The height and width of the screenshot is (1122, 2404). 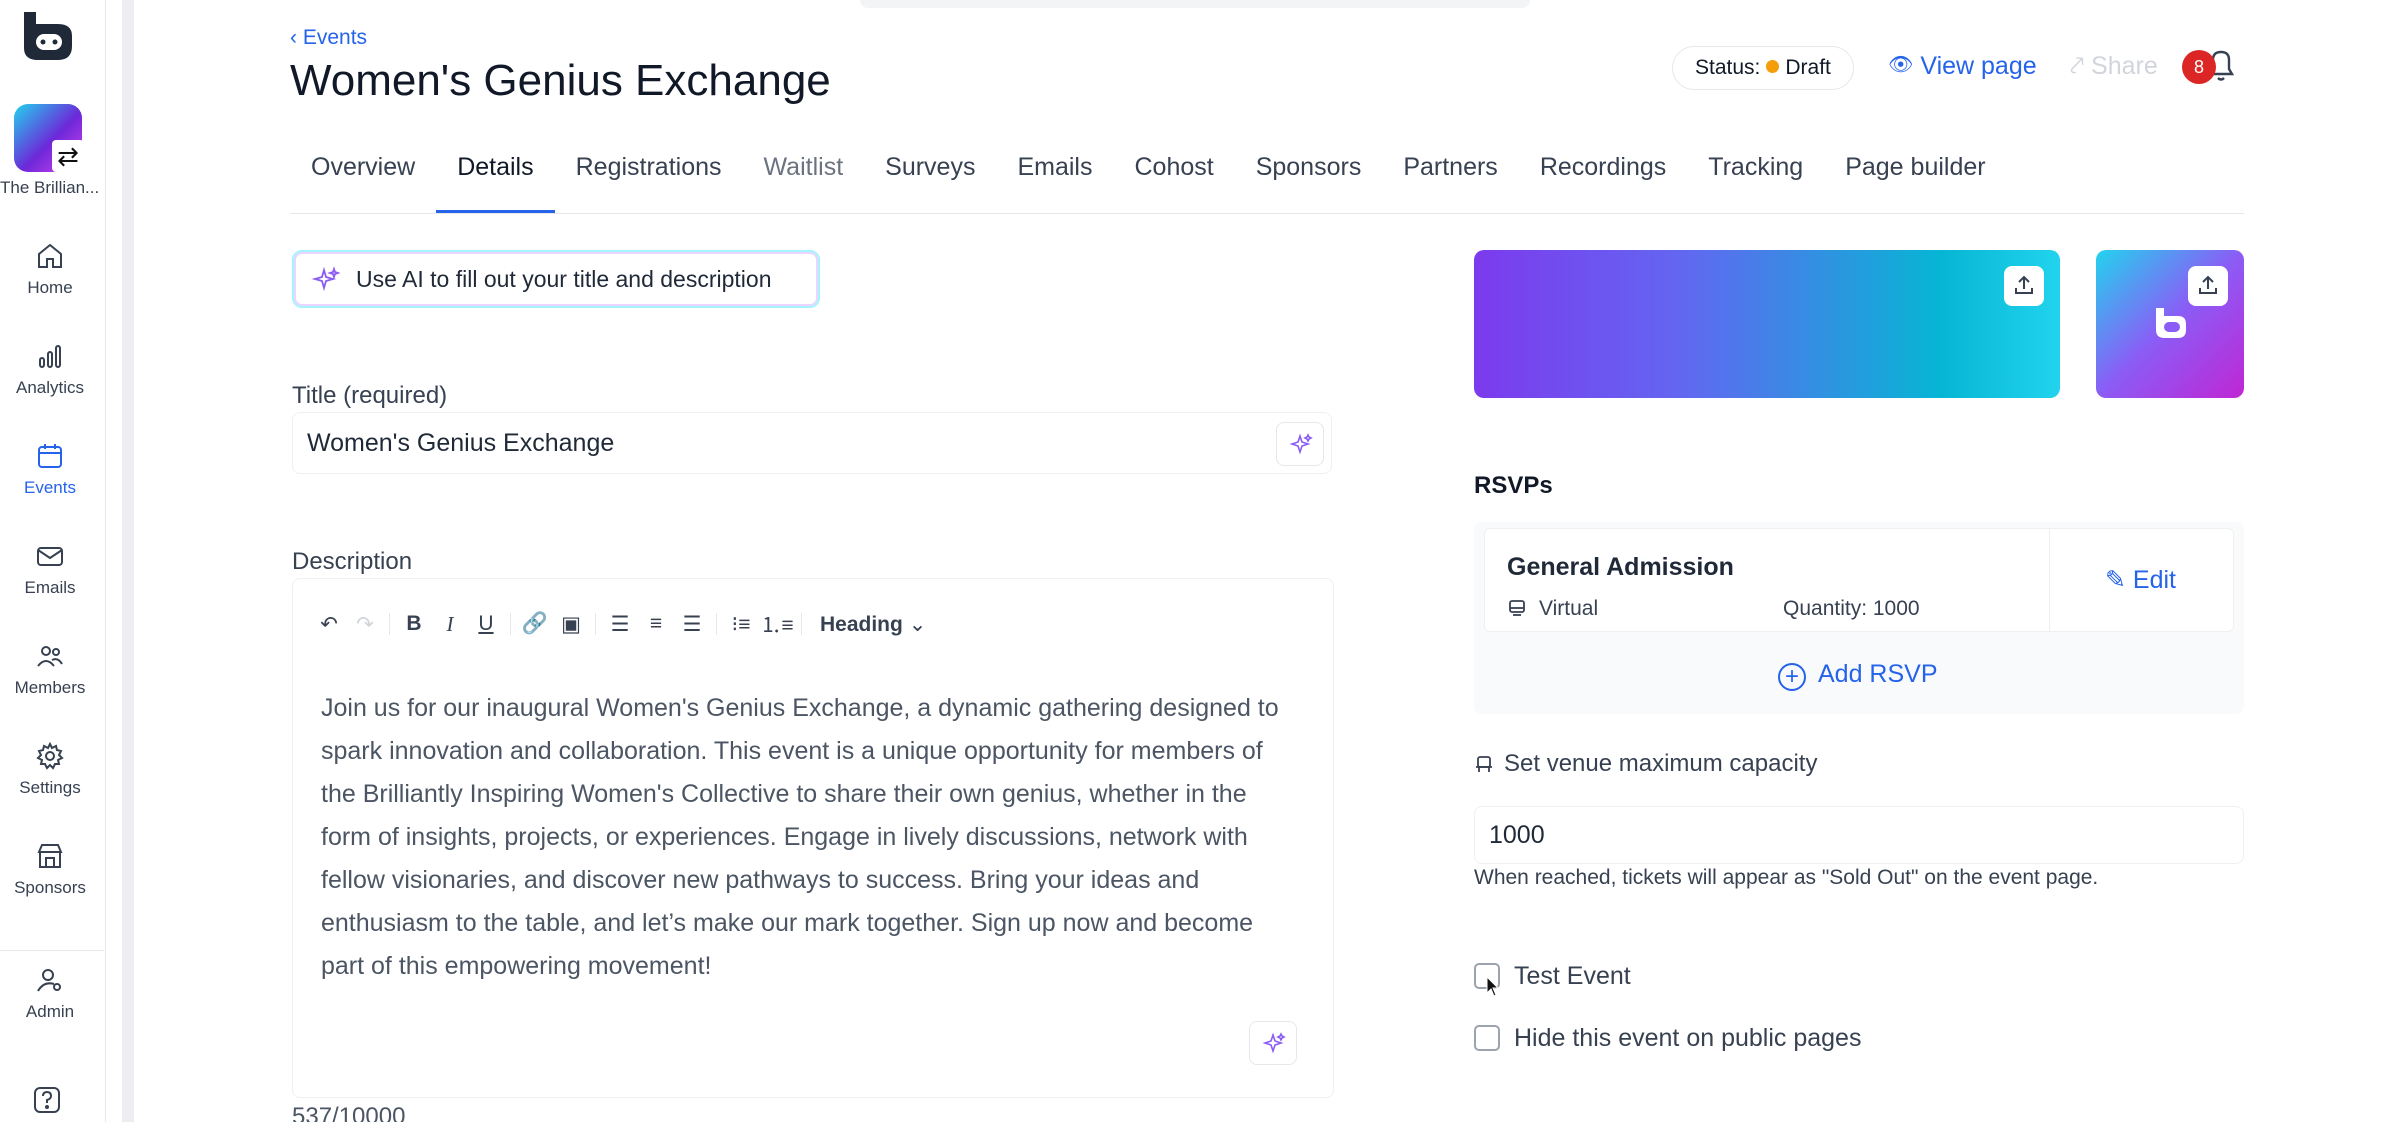 What do you see at coordinates (50, 255) in the screenshot?
I see `home-icon` at bounding box center [50, 255].